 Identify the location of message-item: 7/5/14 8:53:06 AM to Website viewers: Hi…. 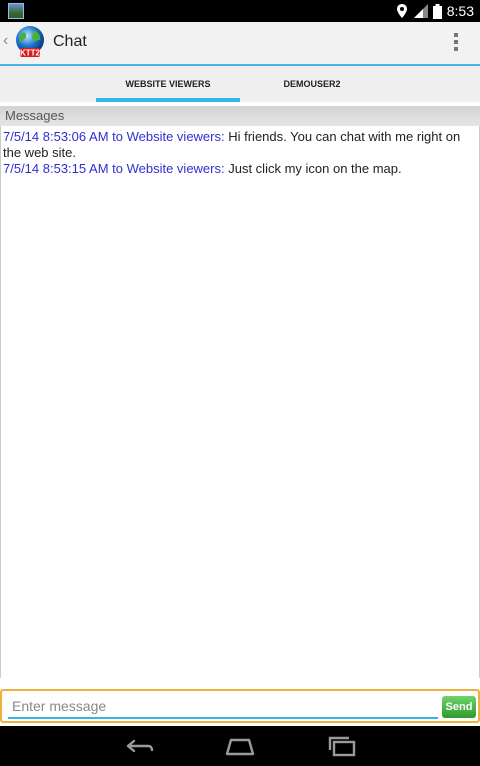
(239, 144).